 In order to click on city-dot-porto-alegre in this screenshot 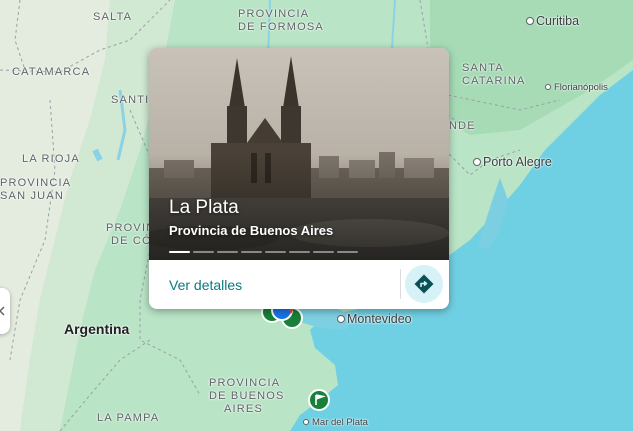, I will do `click(477, 162)`.